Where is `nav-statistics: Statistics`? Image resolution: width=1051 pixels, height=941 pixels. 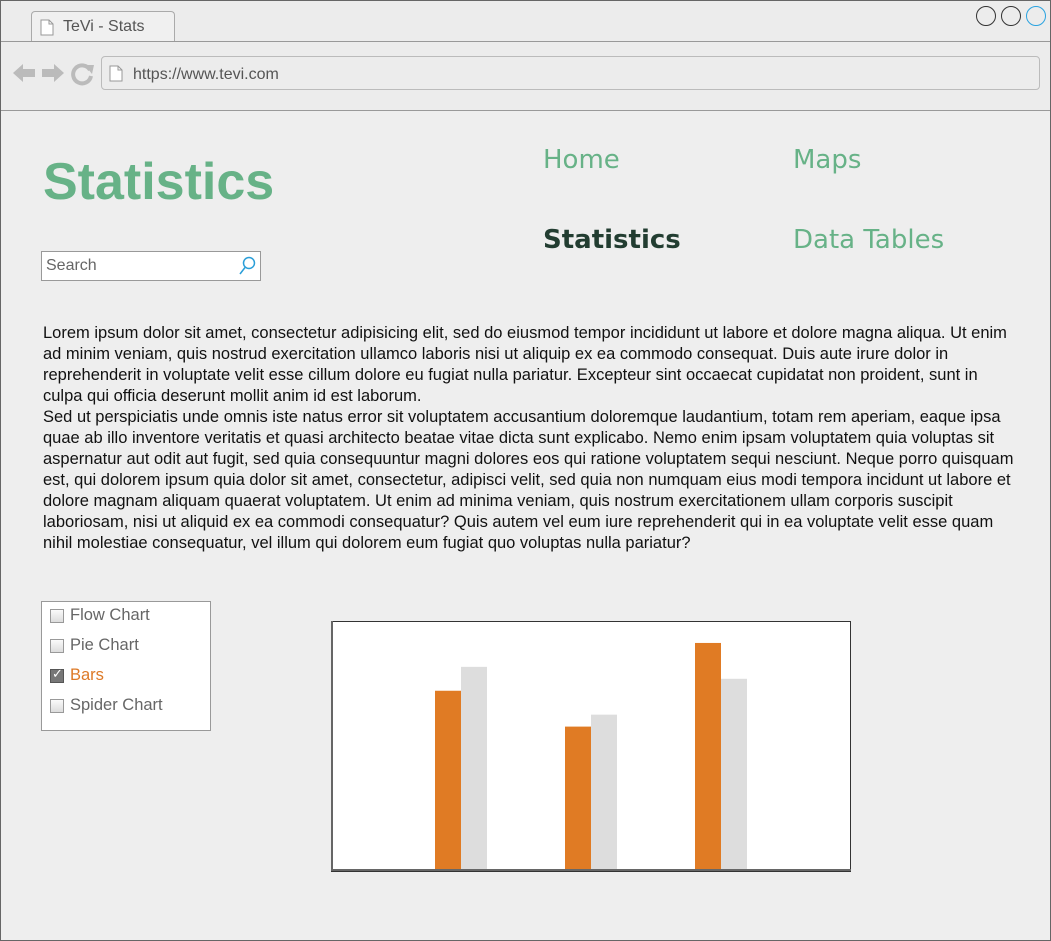
nav-statistics: Statistics is located at coordinates (612, 240).